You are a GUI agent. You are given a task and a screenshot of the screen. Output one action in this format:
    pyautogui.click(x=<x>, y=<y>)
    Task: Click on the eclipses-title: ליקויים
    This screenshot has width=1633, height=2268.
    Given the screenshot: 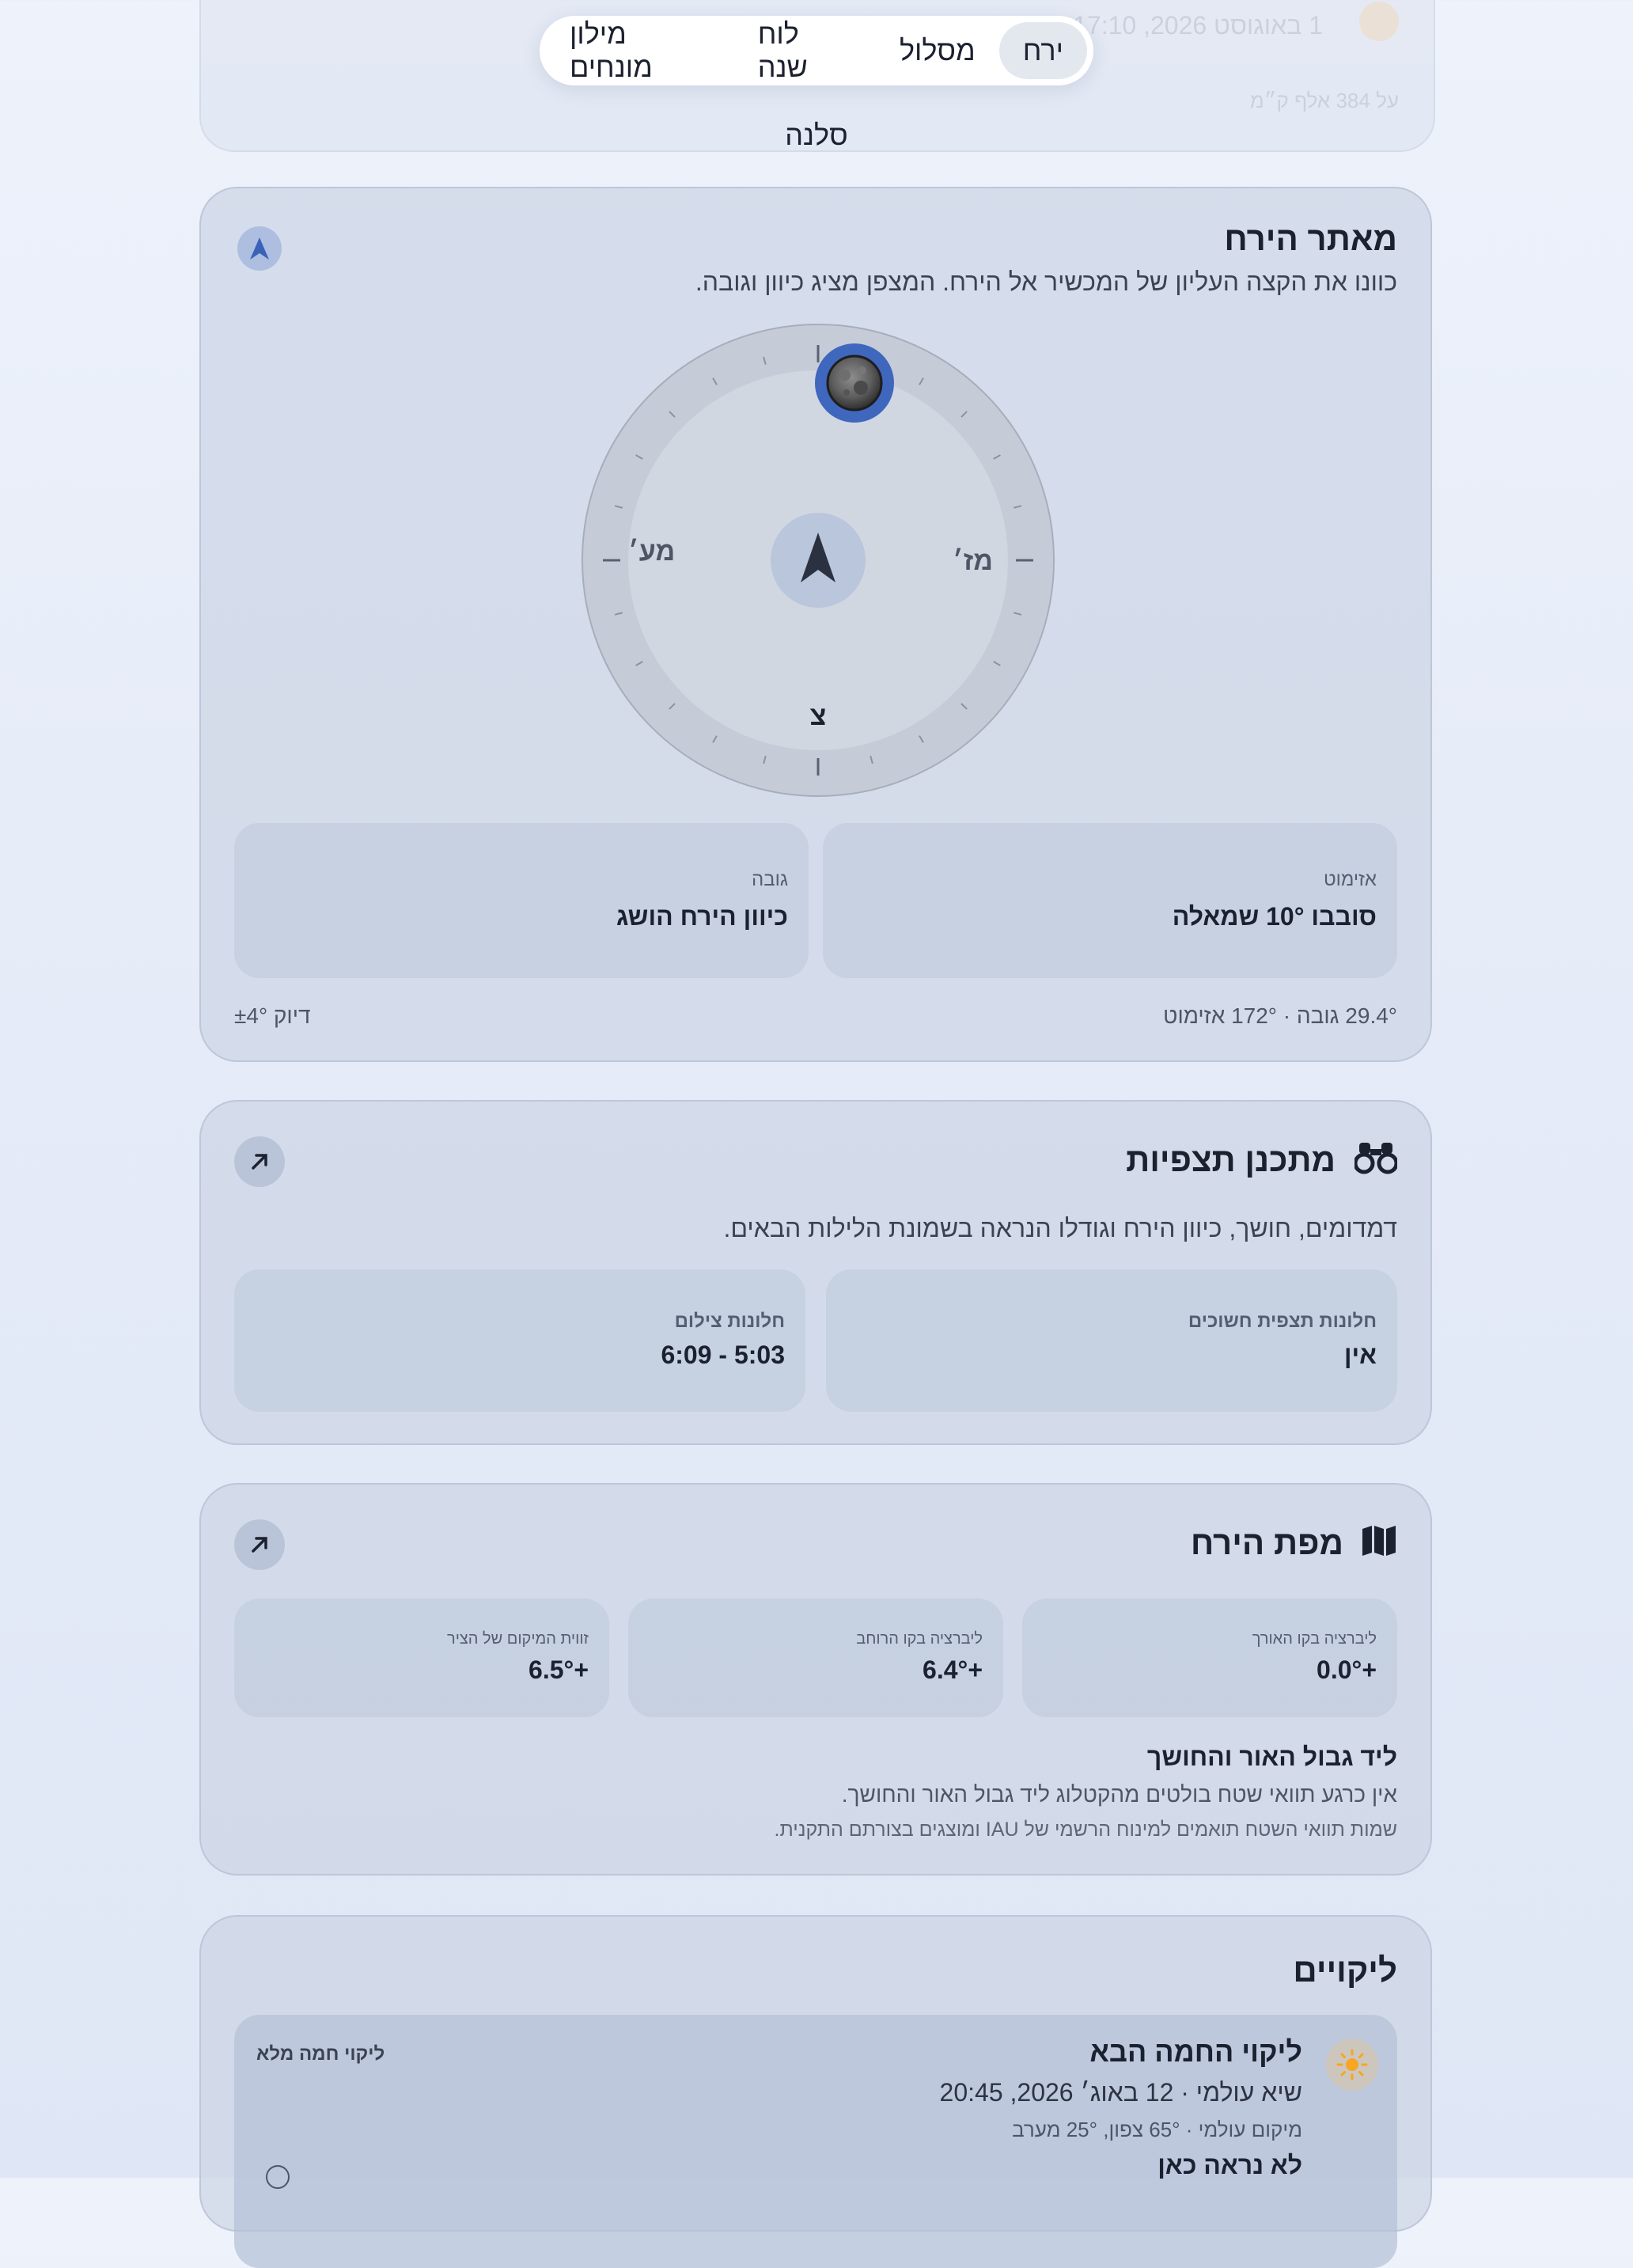 What is the action you would take?
    pyautogui.click(x=1345, y=1970)
    